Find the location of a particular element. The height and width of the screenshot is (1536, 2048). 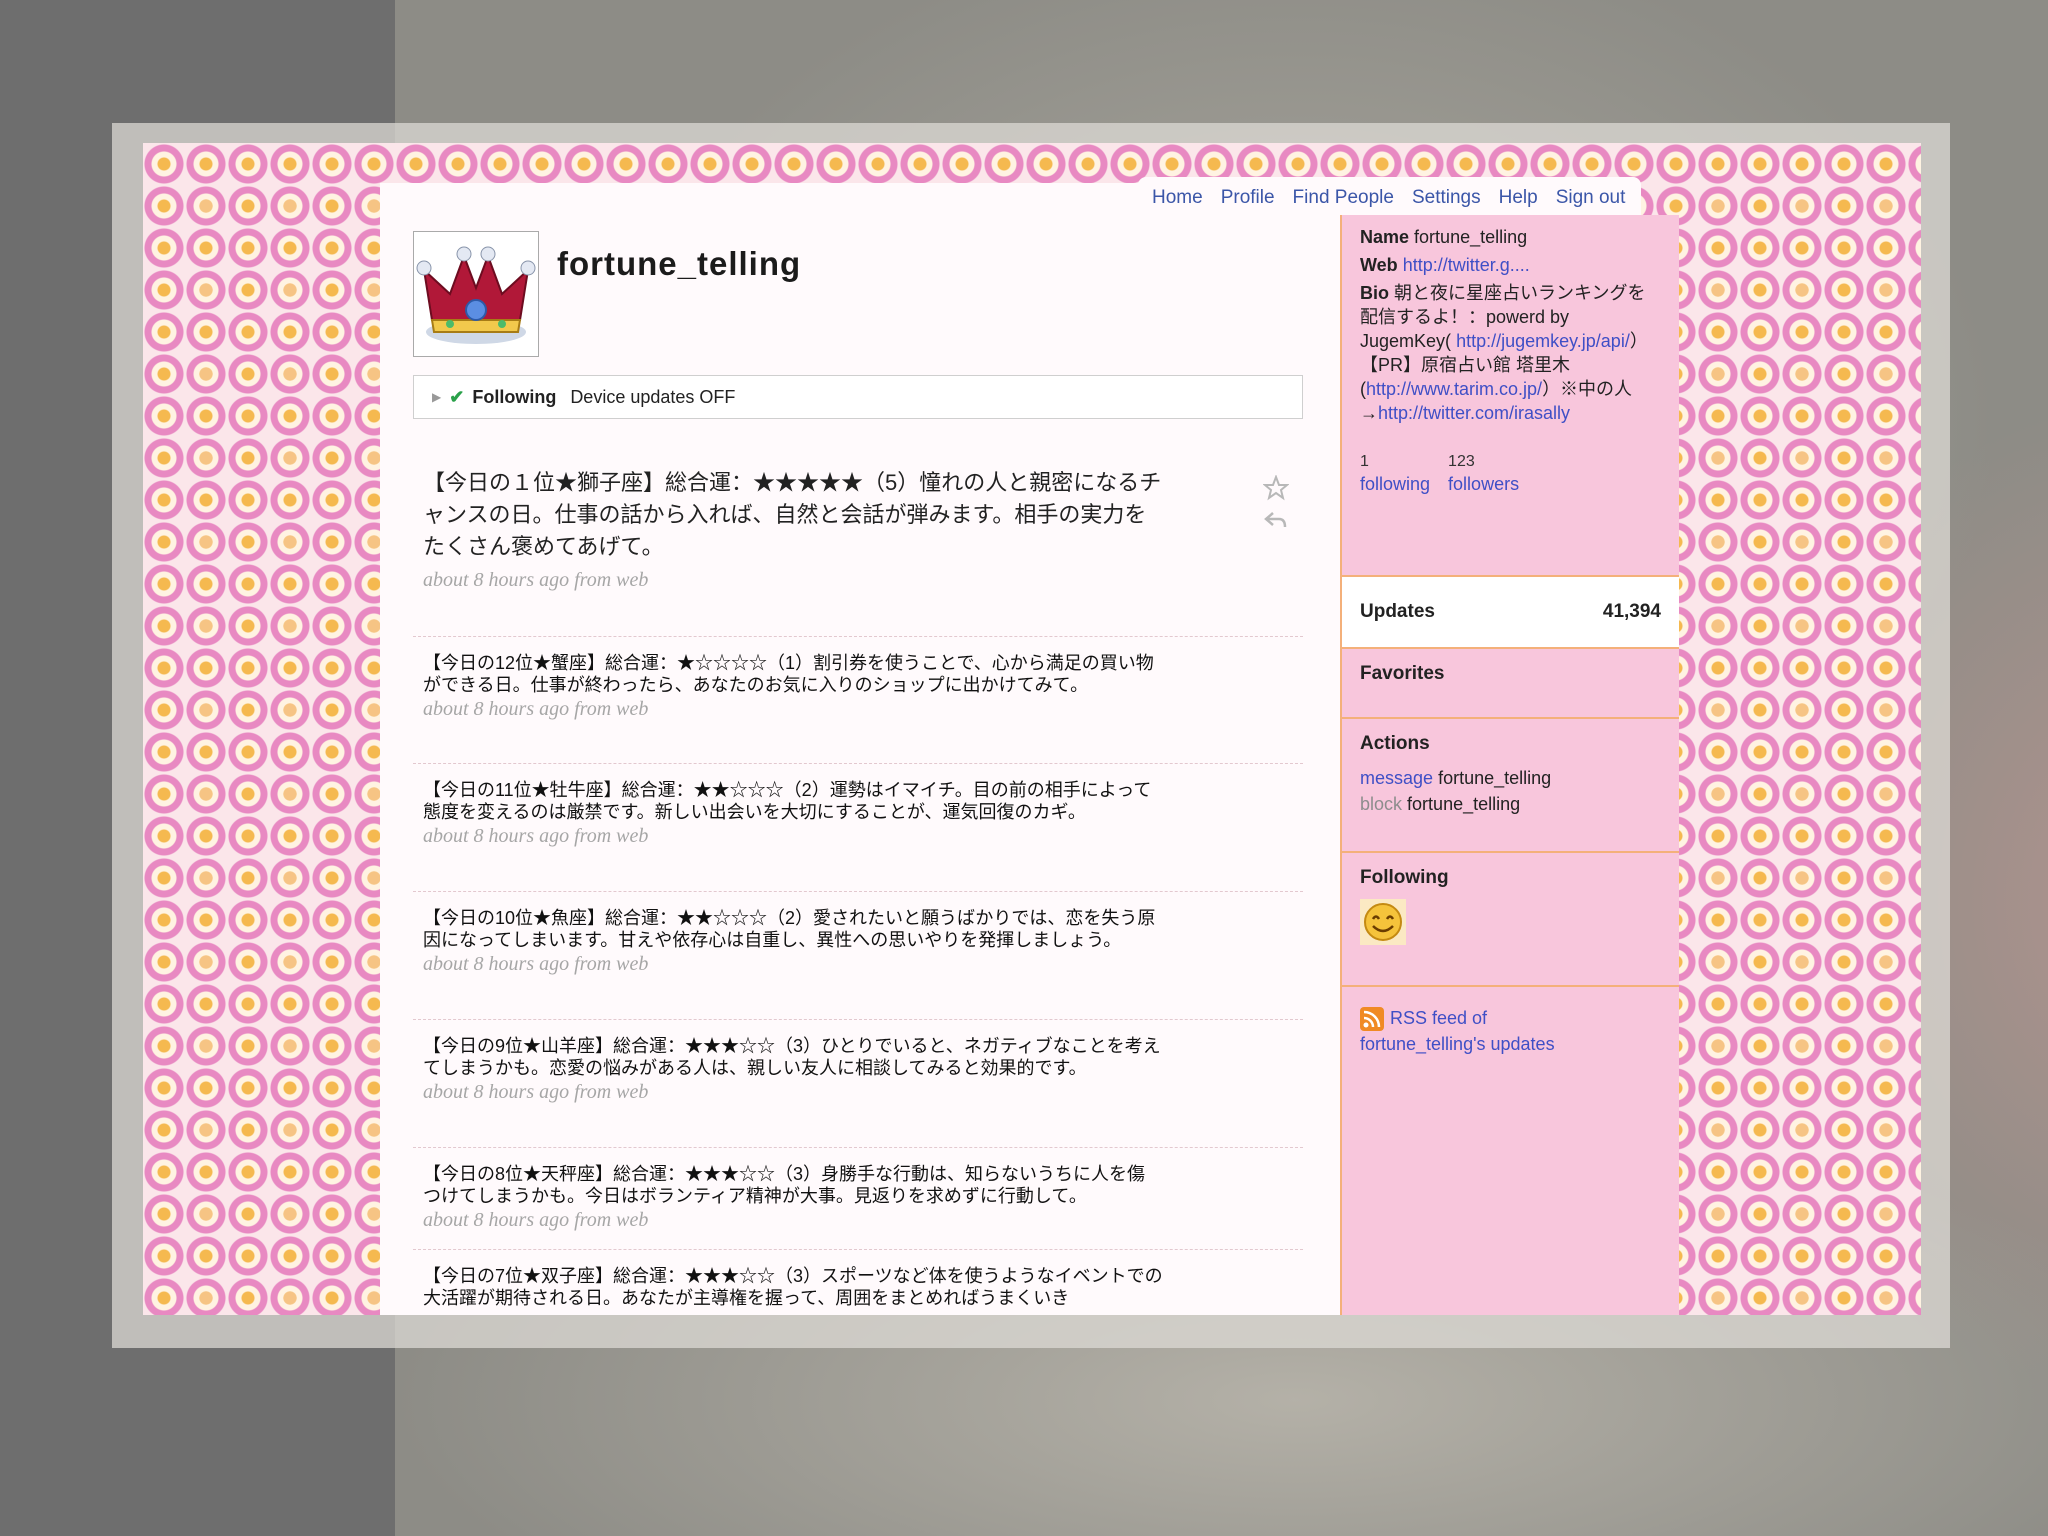

device-updates-status: Device updates OFF is located at coordinates (653, 396).